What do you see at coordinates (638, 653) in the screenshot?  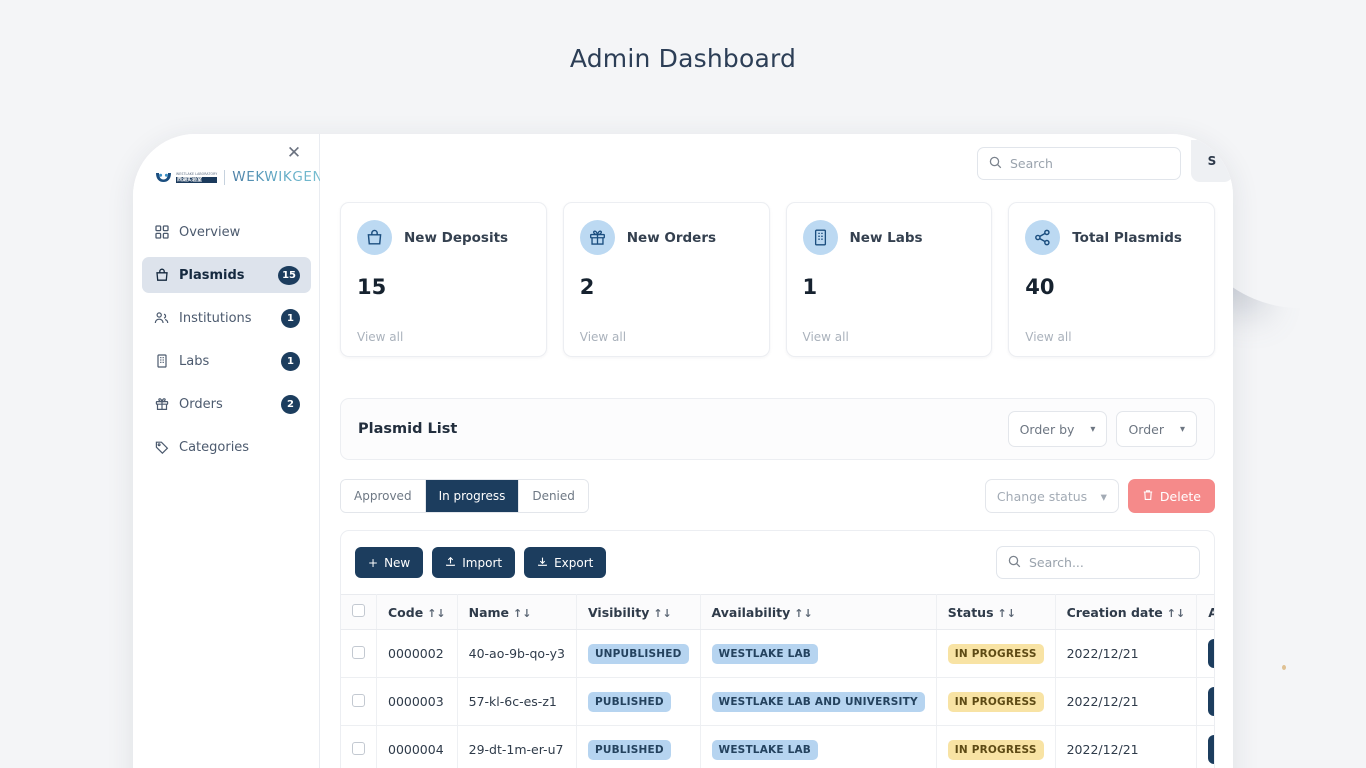 I see `visibility-badge: UNPUBLISHED` at bounding box center [638, 653].